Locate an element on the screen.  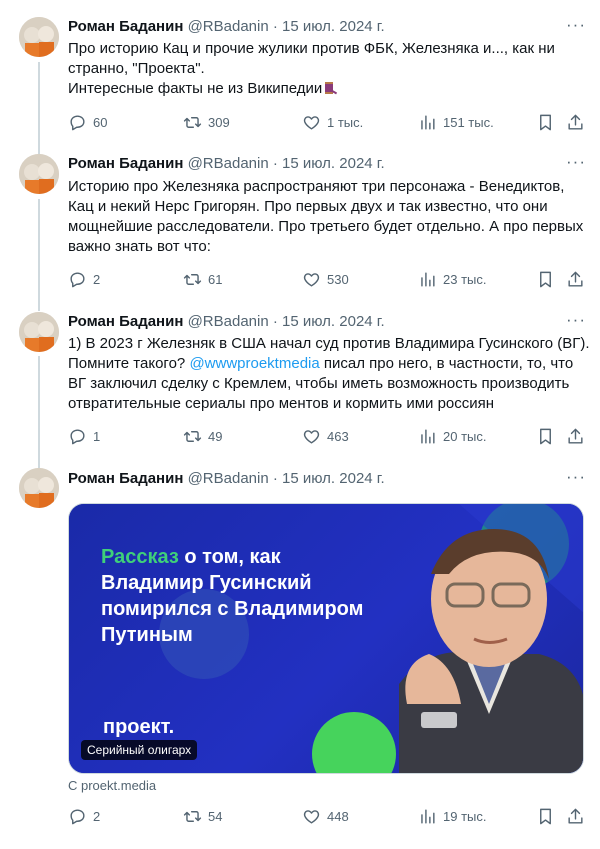
views-button: 23 тыс. is located at coordinates (452, 279).